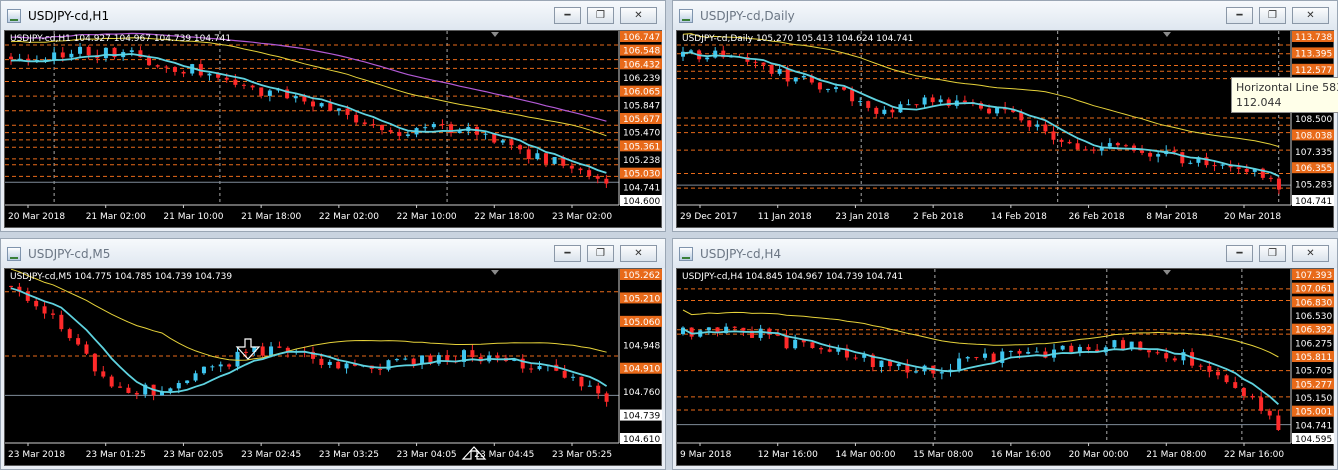  What do you see at coordinates (1167, 34) in the screenshot?
I see `chart-shift-icon` at bounding box center [1167, 34].